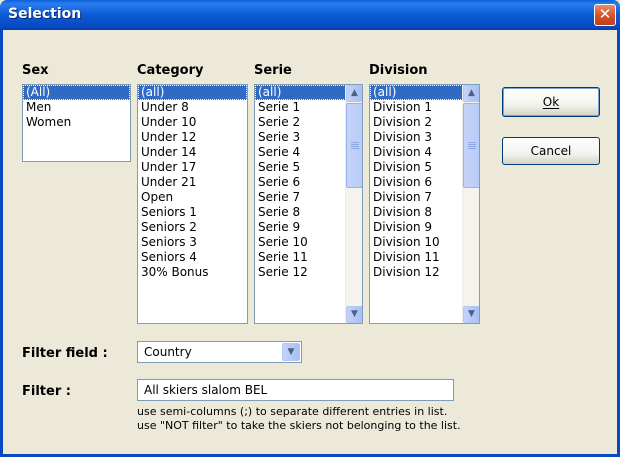  Describe the element at coordinates (416, 197) in the screenshot. I see `list-item: Division 7` at that location.